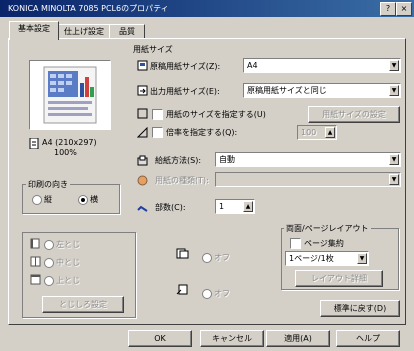 Image resolution: width=414 pixels, height=351 pixels. Describe the element at coordinates (404, 9) in the screenshot. I see `close-title-button: ×` at that location.